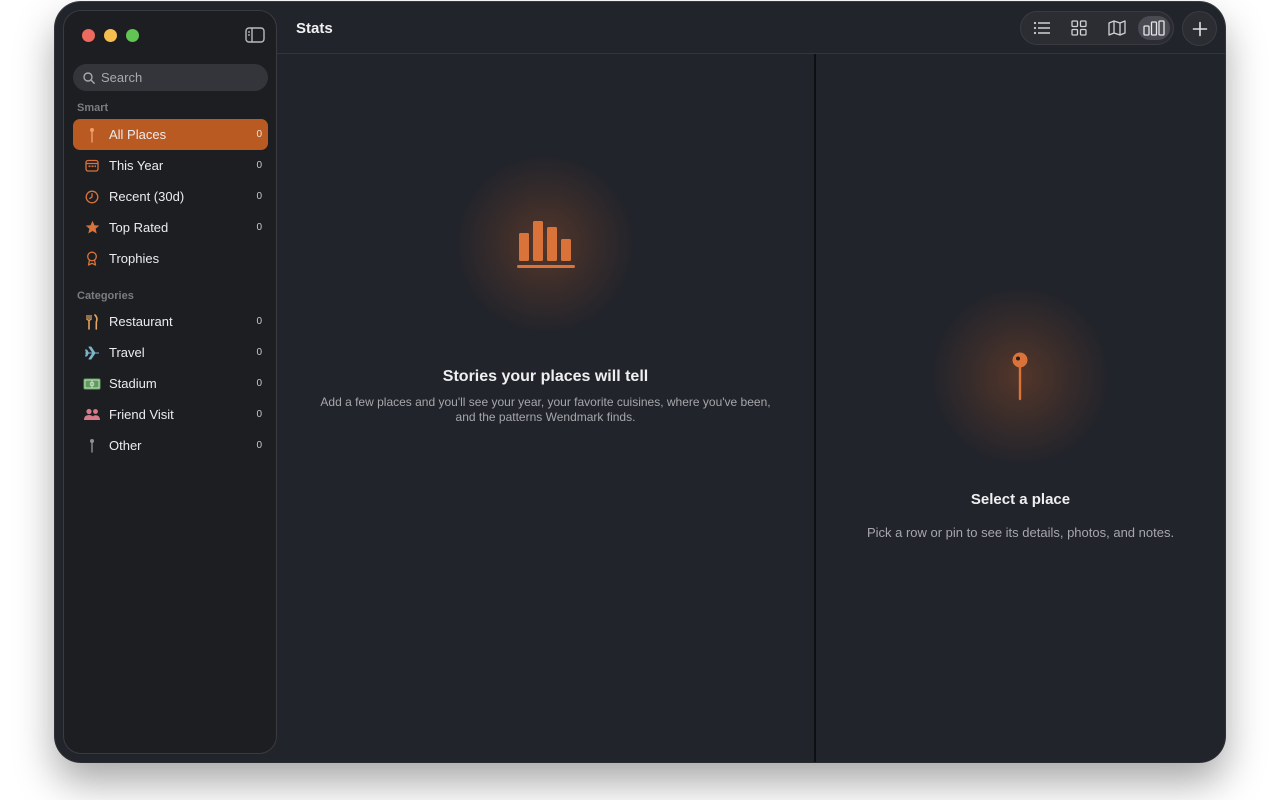  Describe the element at coordinates (93, 108) in the screenshot. I see `smart-section-heading: Smart` at that location.